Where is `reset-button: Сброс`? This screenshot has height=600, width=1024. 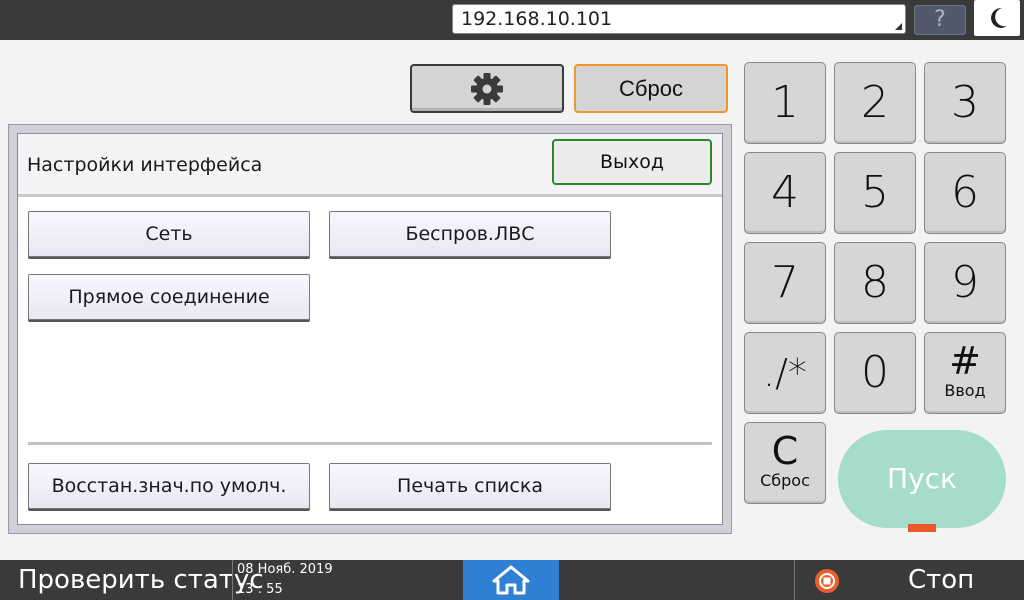 reset-button: Сброс is located at coordinates (651, 88).